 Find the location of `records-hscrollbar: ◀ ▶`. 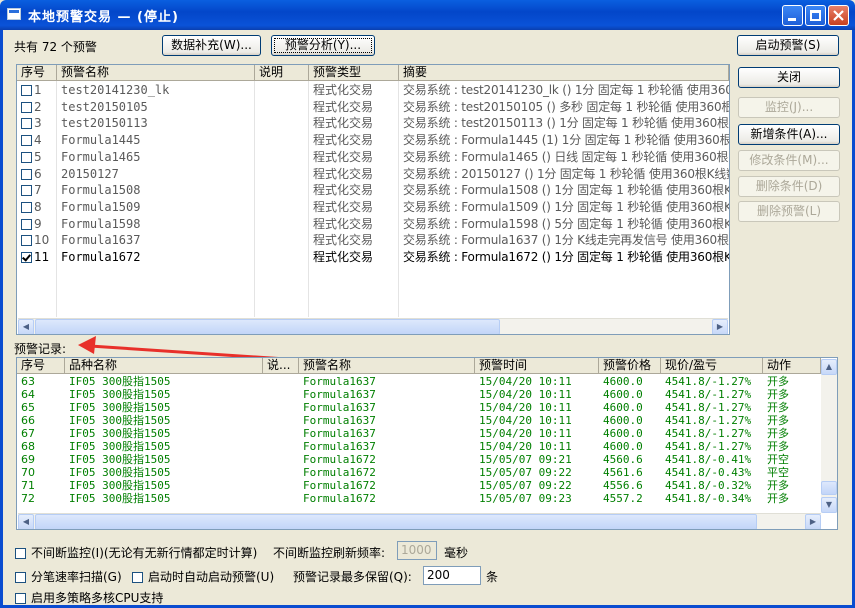

records-hscrollbar: ◀ ▶ is located at coordinates (419, 521).